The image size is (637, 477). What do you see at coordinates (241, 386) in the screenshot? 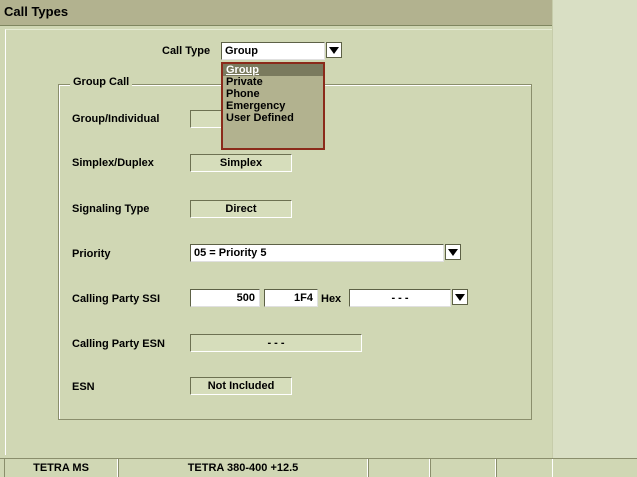
I see `esn-field: Not Included` at bounding box center [241, 386].